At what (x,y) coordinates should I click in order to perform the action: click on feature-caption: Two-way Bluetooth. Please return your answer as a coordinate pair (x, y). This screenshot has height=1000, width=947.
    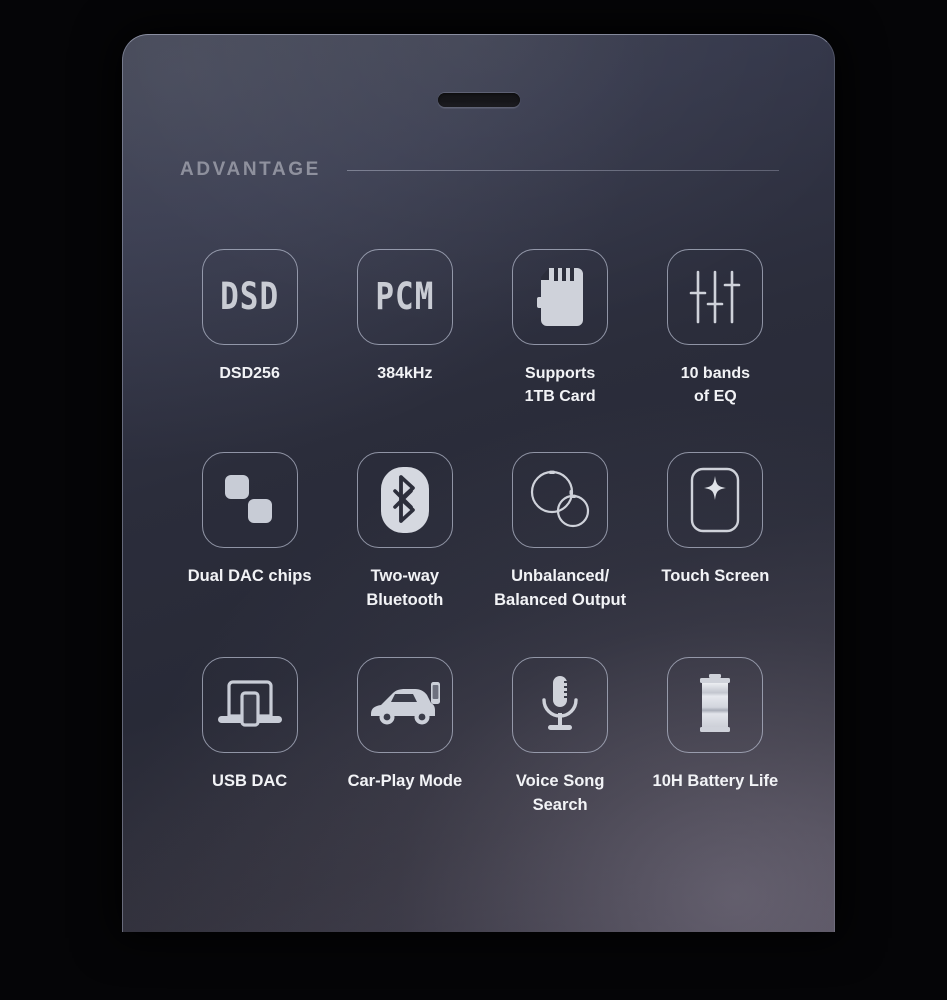
    Looking at the image, I should click on (405, 588).